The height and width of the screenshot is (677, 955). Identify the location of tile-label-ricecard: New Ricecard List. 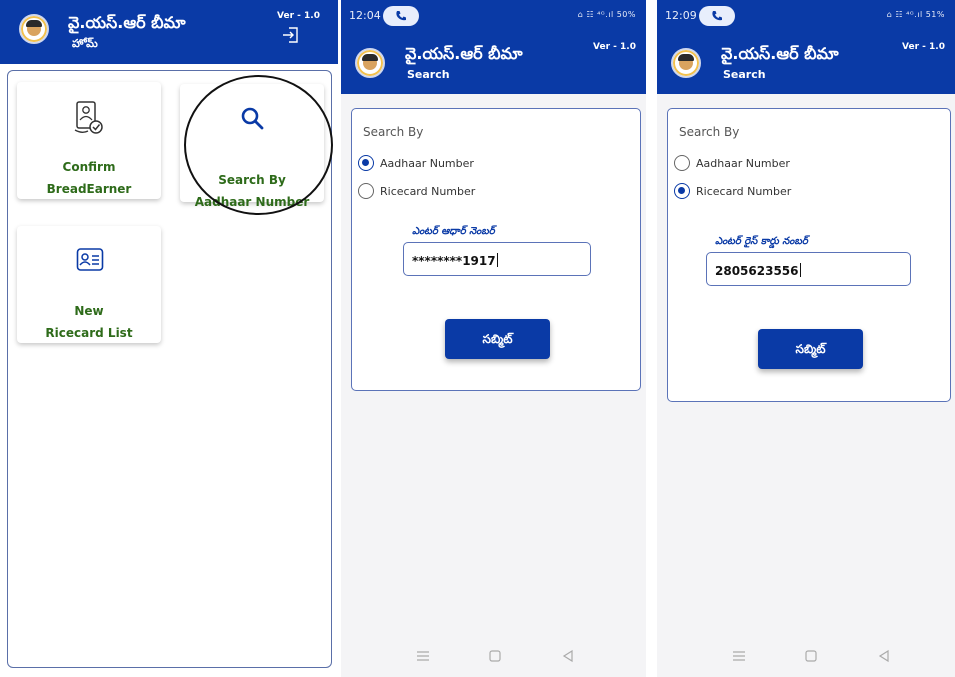
(89, 322).